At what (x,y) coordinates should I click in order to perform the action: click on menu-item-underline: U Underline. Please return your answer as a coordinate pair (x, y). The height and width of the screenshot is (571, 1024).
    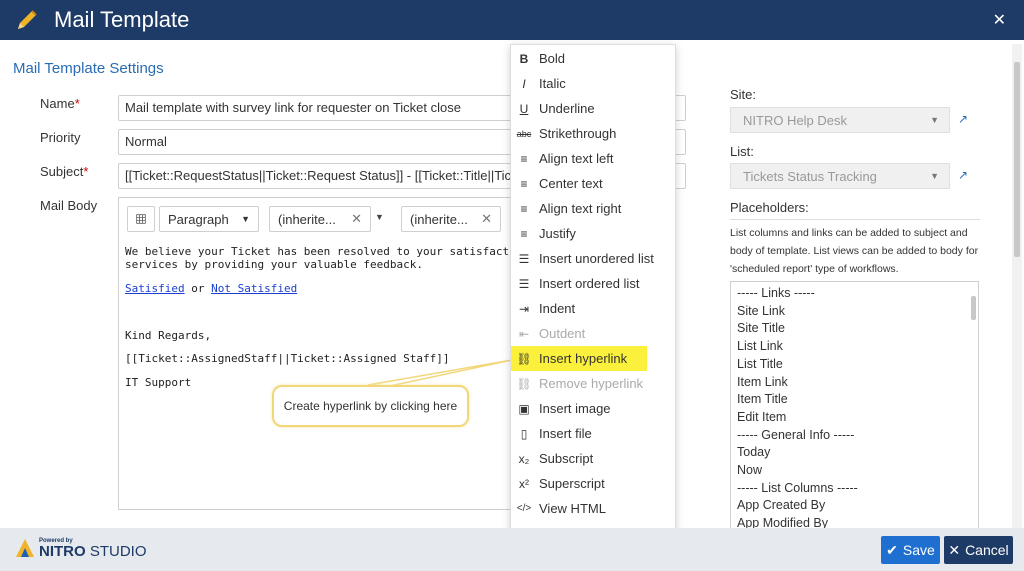
    Looking at the image, I should click on (594, 108).